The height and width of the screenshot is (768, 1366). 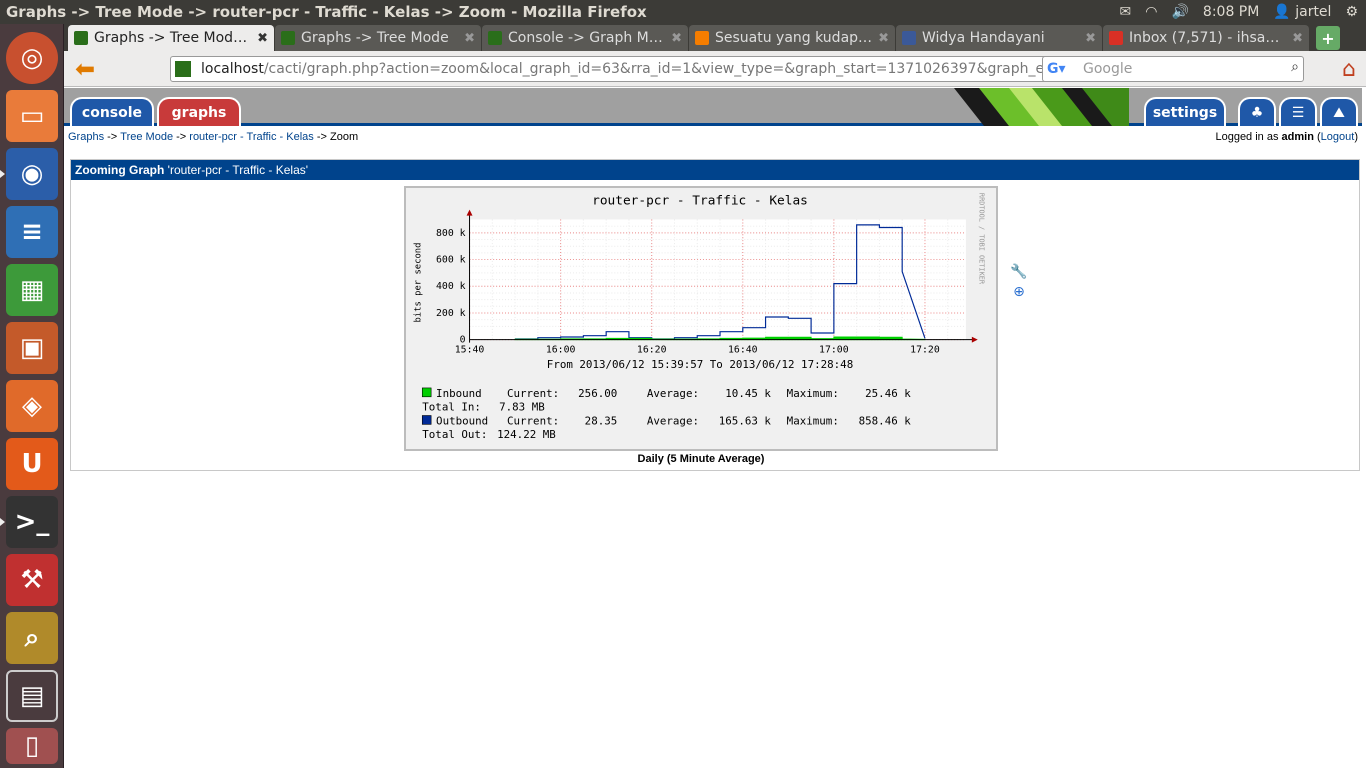 What do you see at coordinates (199, 111) in the screenshot?
I see `graphs-tab: graphs` at bounding box center [199, 111].